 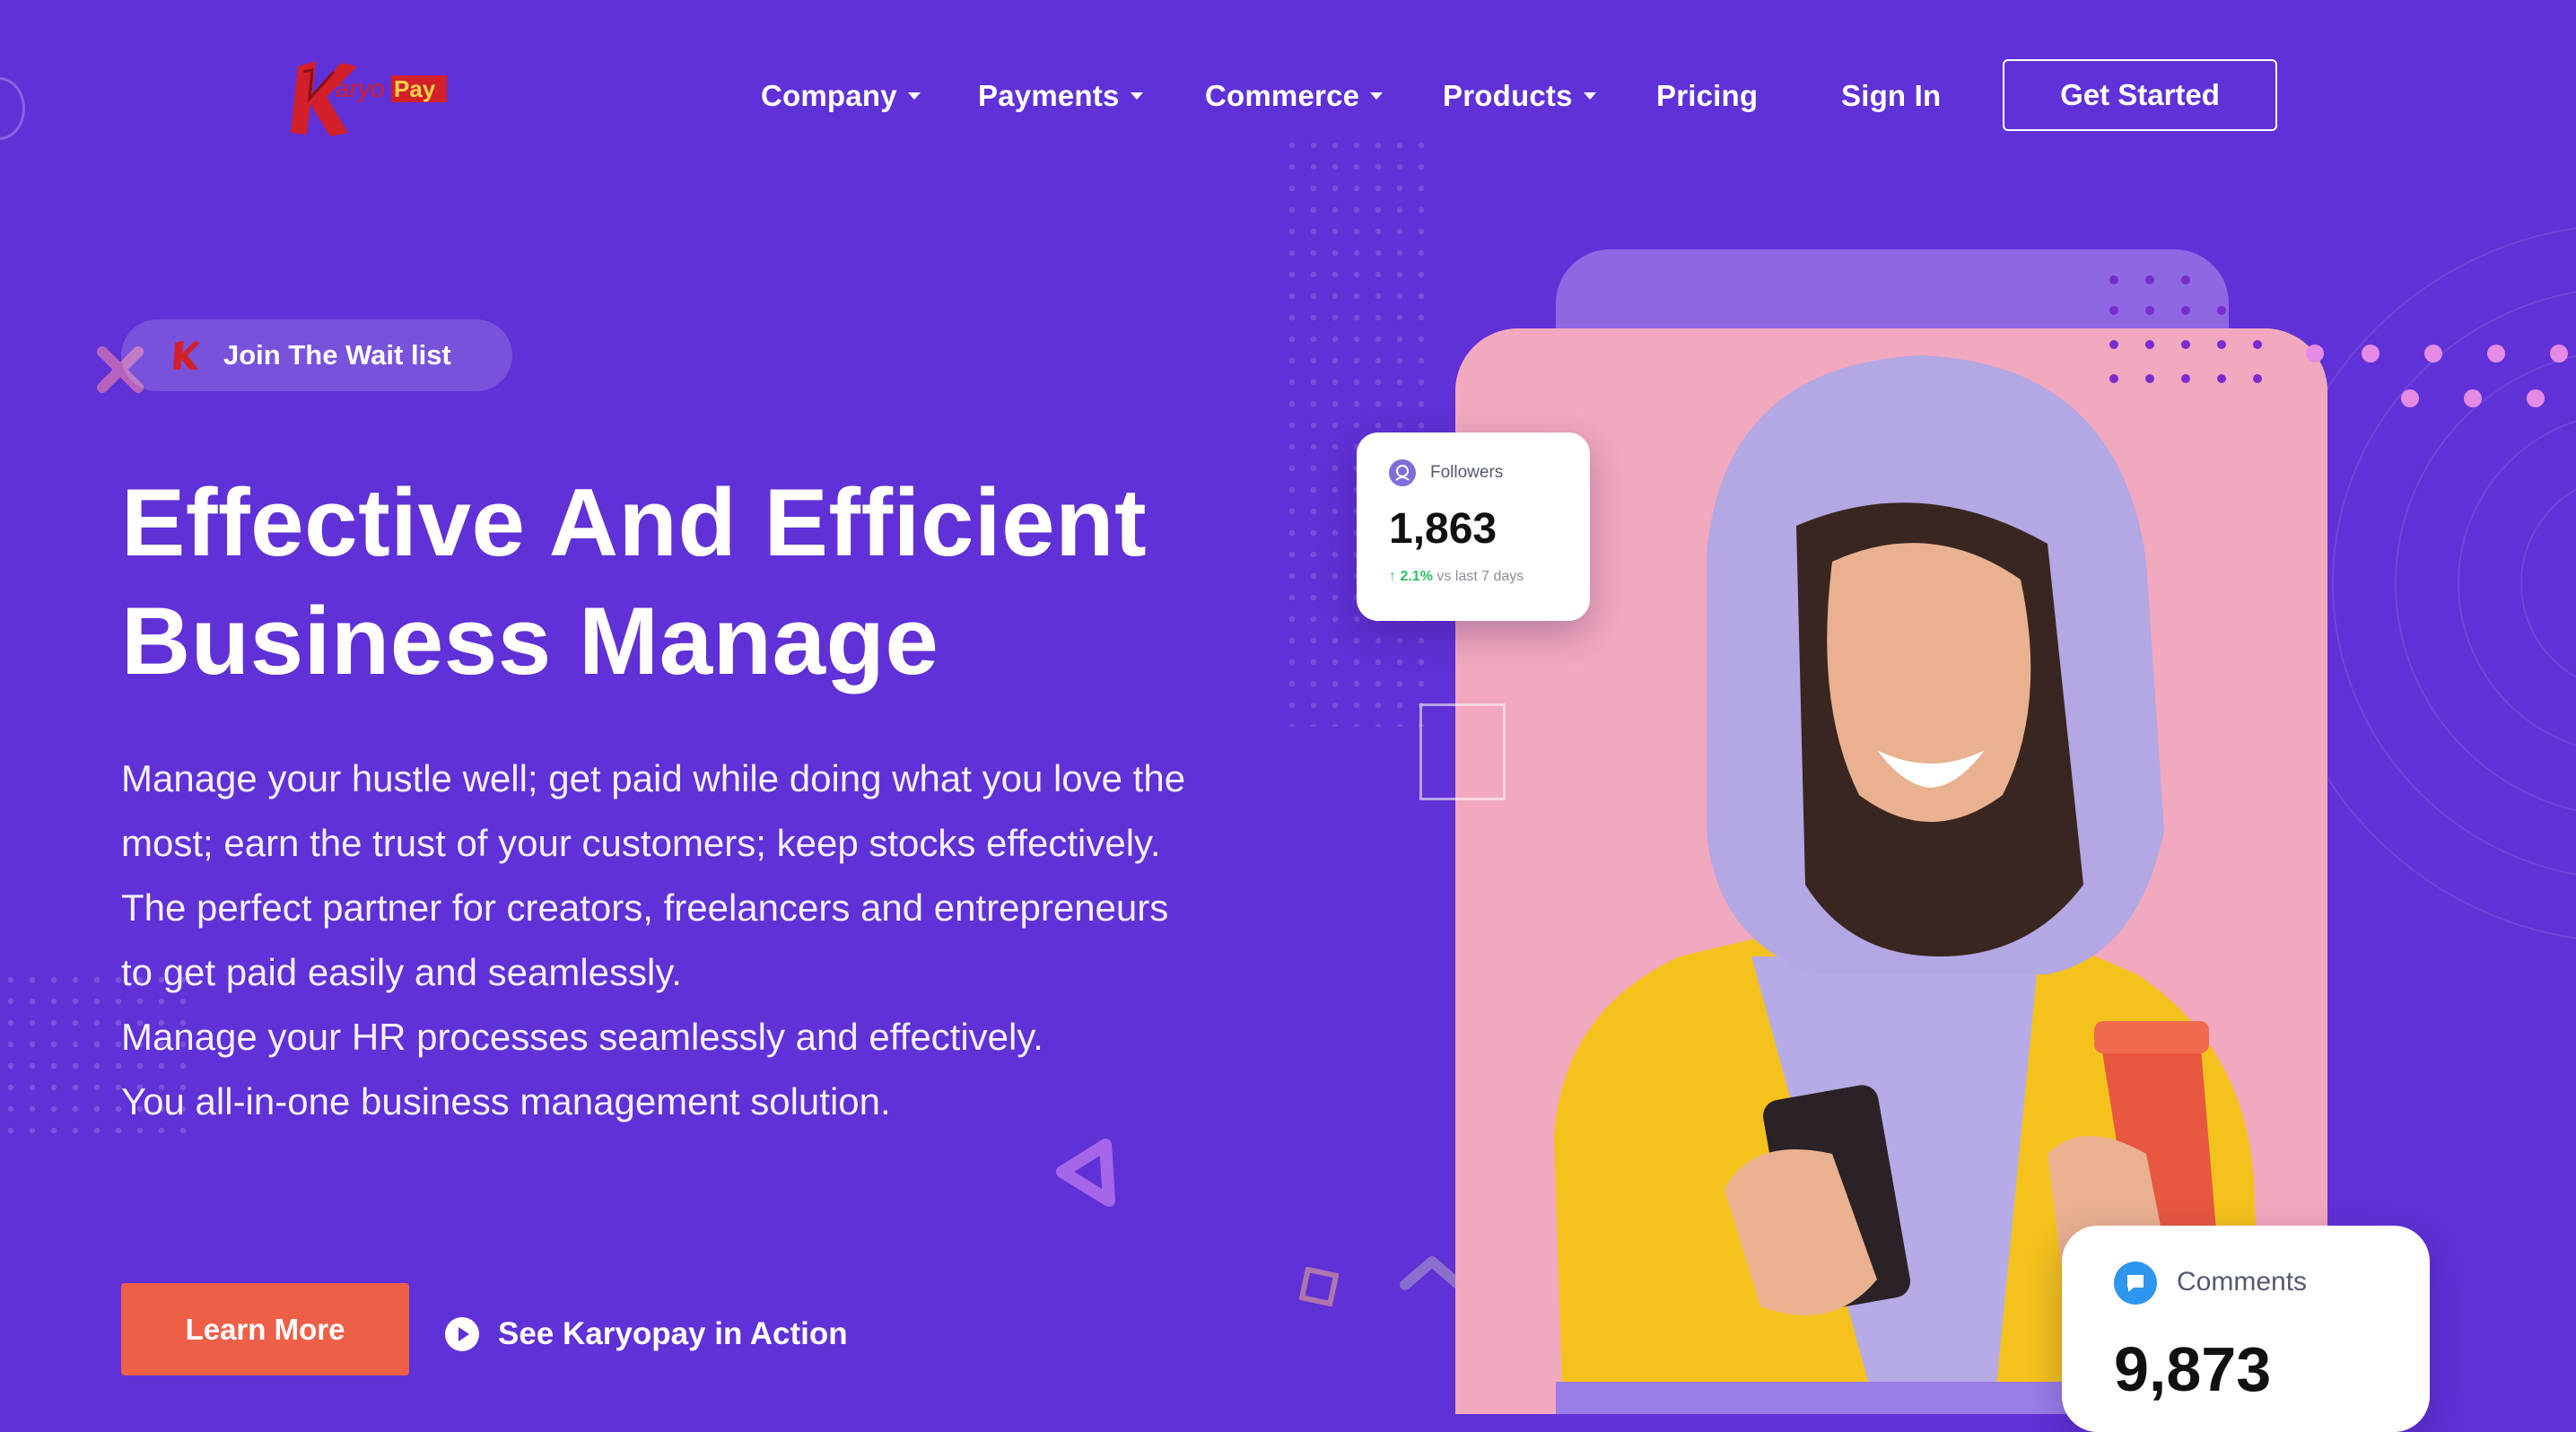 What do you see at coordinates (673, 1333) in the screenshot?
I see `see-in-action-label: See Karyopay in Action` at bounding box center [673, 1333].